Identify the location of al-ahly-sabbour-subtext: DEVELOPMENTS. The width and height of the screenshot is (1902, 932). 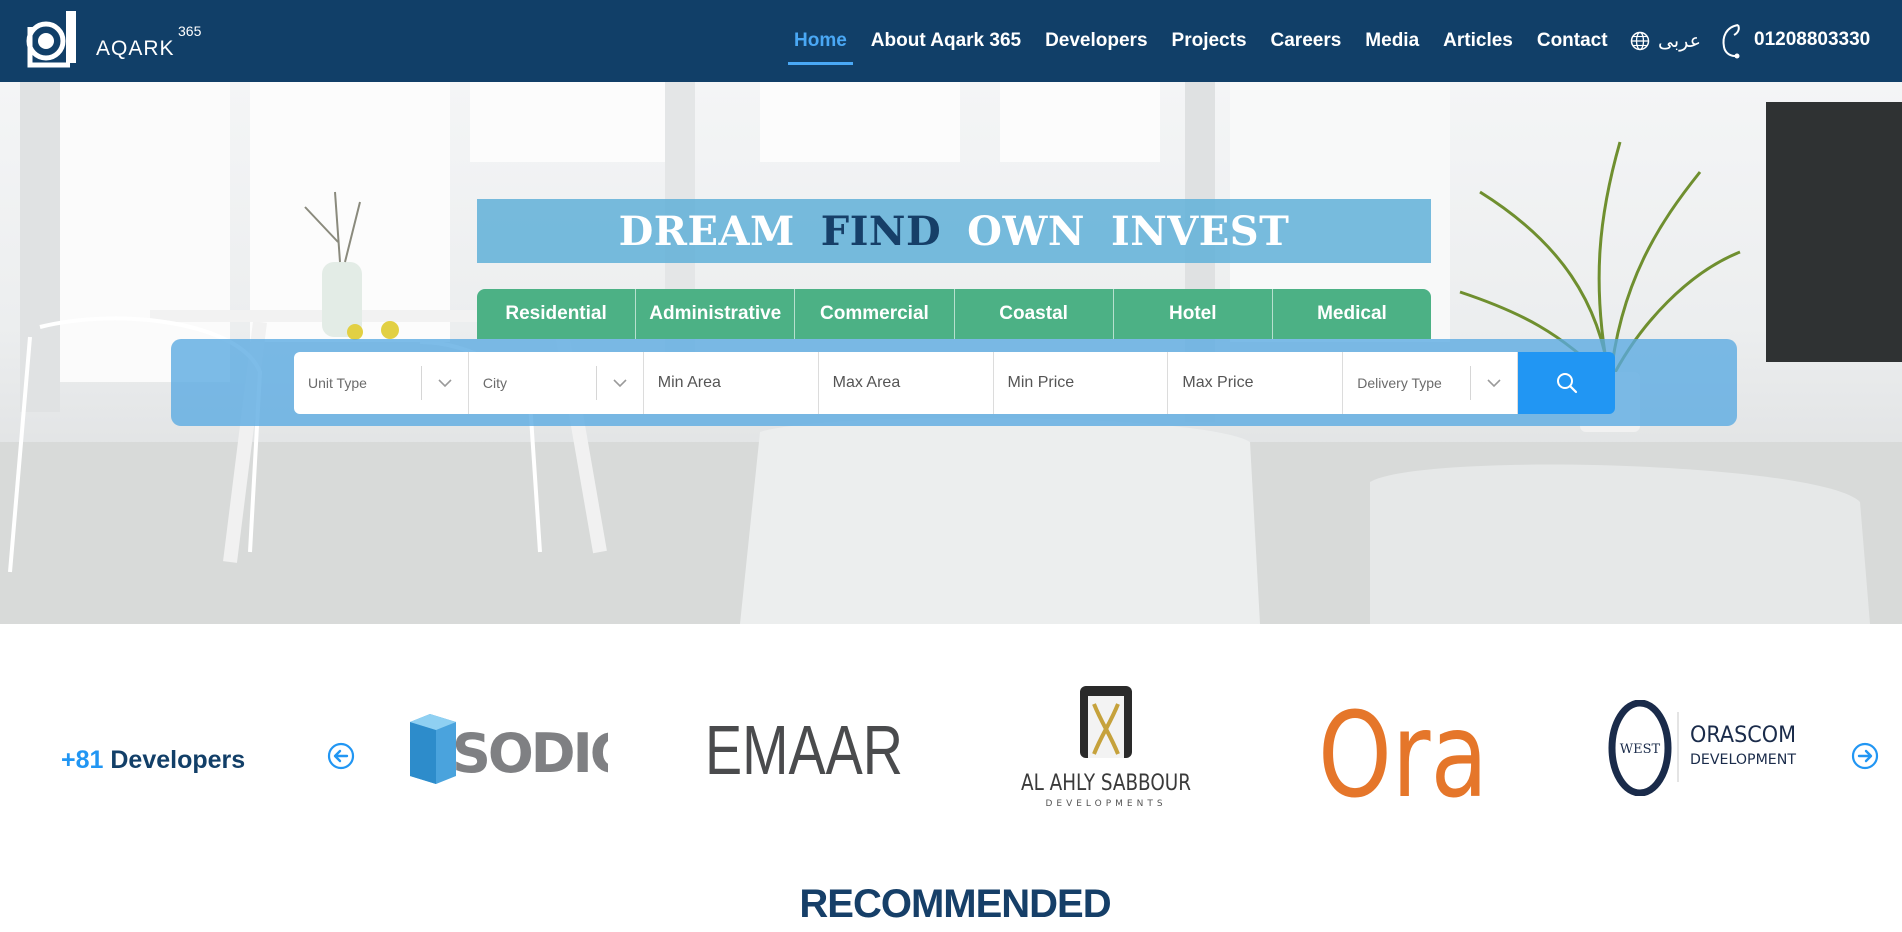
(1105, 804).